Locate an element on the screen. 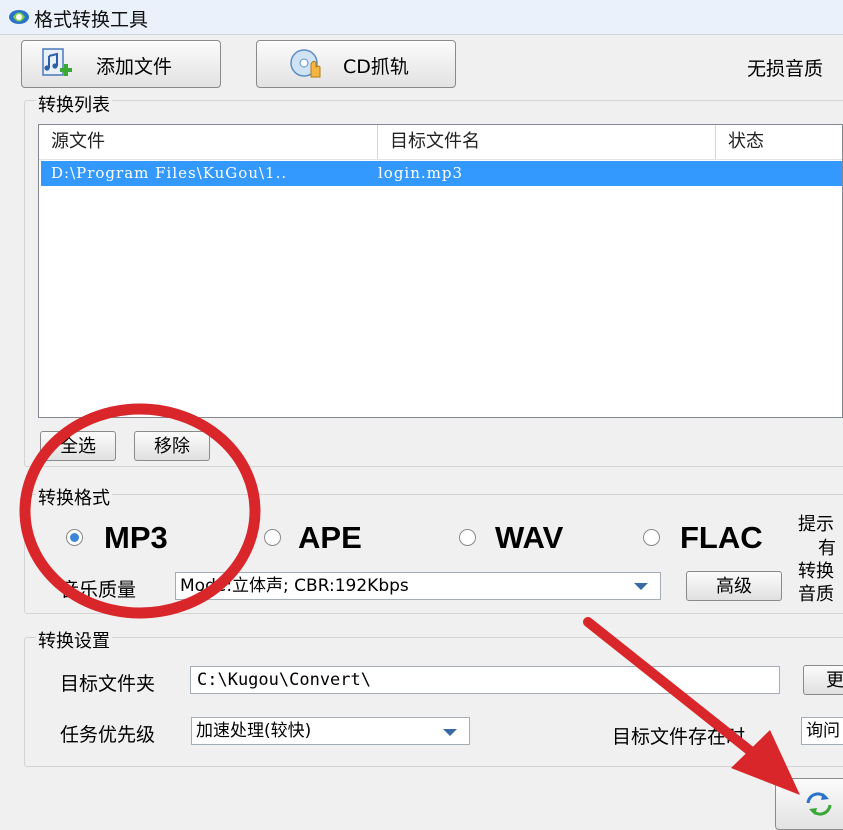 The height and width of the screenshot is (830, 843). file-exists-label: 目标文件存在时 is located at coordinates (679, 737).